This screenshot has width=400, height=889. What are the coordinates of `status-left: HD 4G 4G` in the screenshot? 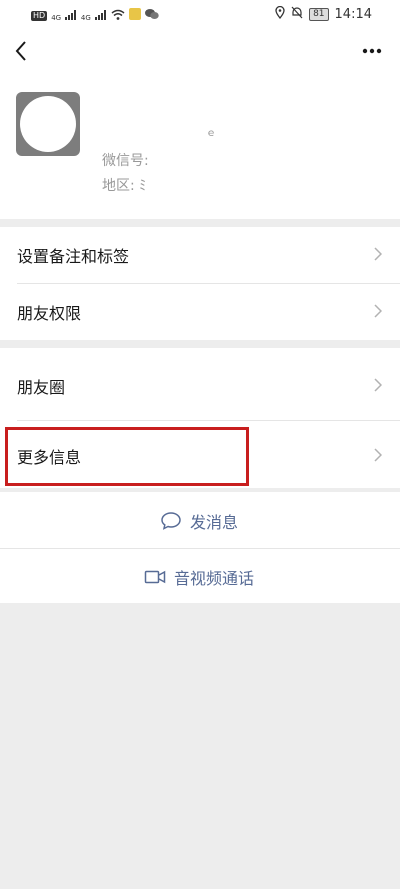 It's located at (95, 15).